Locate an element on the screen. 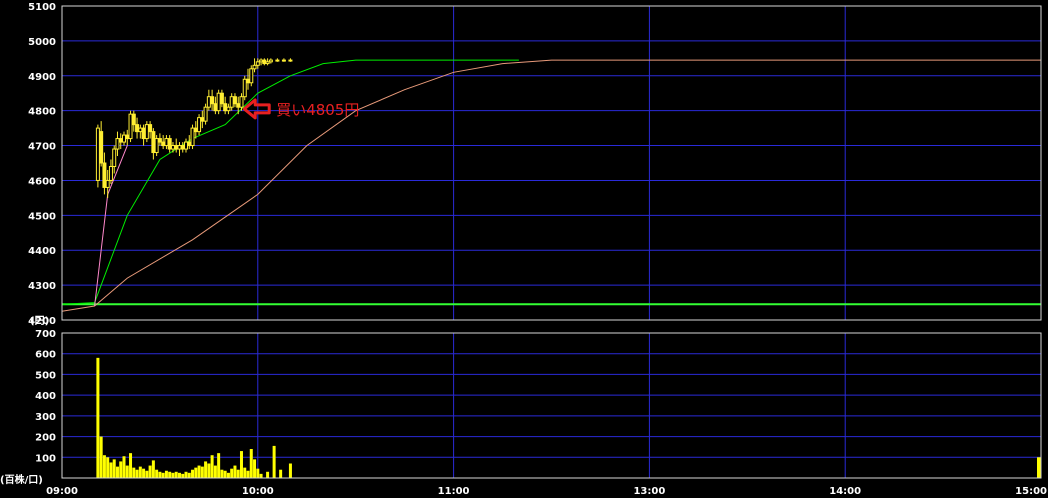 This screenshot has width=1048, height=498. price-tick-label: 5100 is located at coordinates (42, 7).